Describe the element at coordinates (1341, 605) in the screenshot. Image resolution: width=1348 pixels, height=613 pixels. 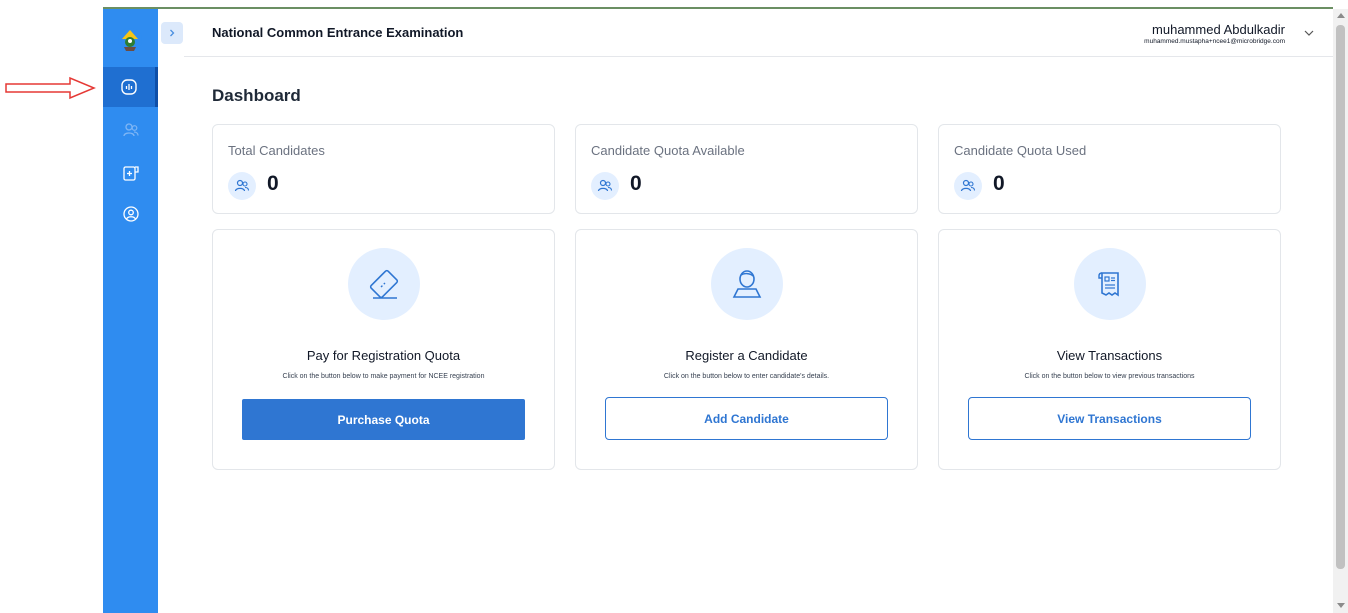
I see `scroll-down-icon` at that location.